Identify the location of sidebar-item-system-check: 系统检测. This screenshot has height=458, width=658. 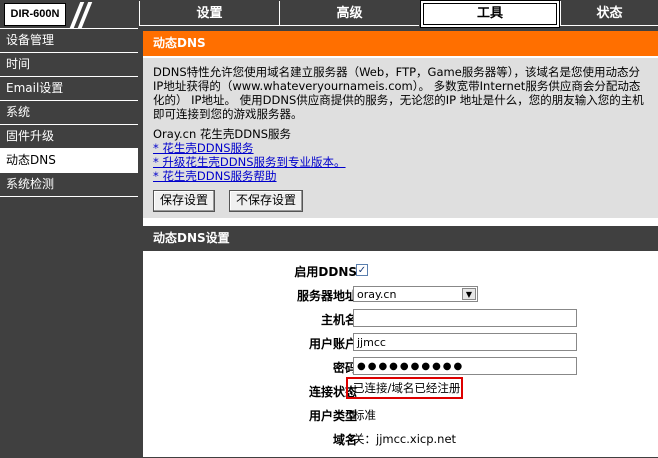
(69, 185).